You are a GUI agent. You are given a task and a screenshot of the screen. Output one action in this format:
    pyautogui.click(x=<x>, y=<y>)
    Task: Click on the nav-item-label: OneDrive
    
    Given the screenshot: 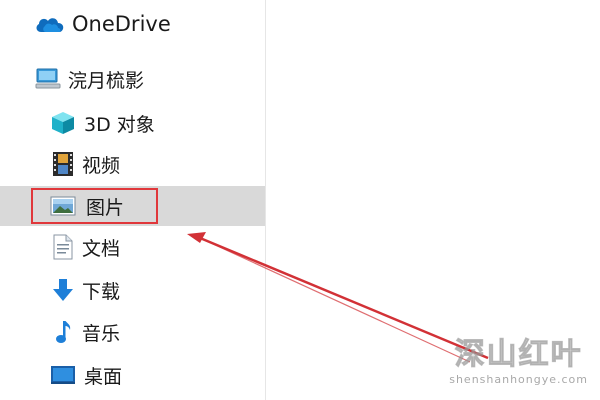 What is the action you would take?
    pyautogui.click(x=121, y=24)
    